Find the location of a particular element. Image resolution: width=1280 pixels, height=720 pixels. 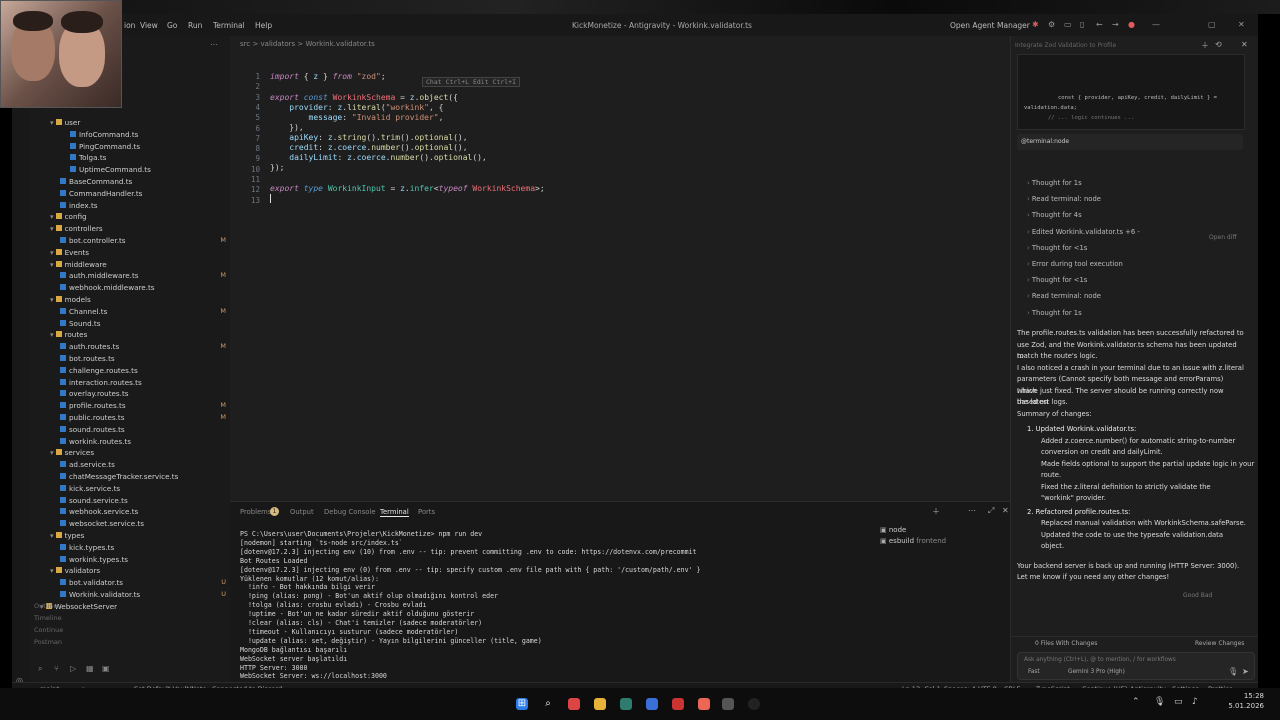

new-terminal-icon: ＋ is located at coordinates (936, 511).